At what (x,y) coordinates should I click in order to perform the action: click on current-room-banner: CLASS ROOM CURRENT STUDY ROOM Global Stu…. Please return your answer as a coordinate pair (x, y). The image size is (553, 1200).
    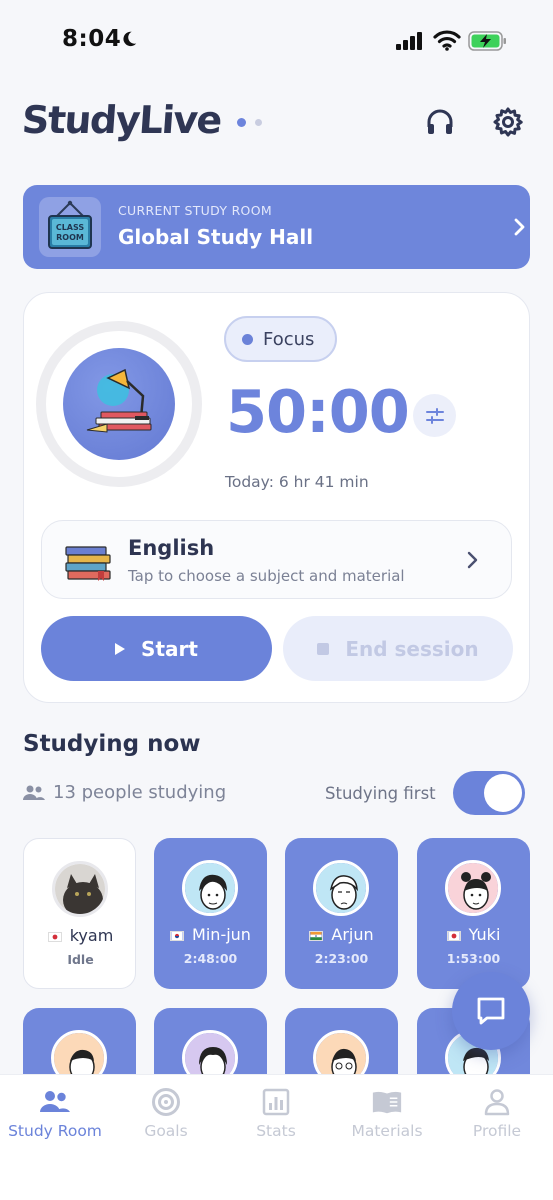
    Looking at the image, I should click on (276, 227).